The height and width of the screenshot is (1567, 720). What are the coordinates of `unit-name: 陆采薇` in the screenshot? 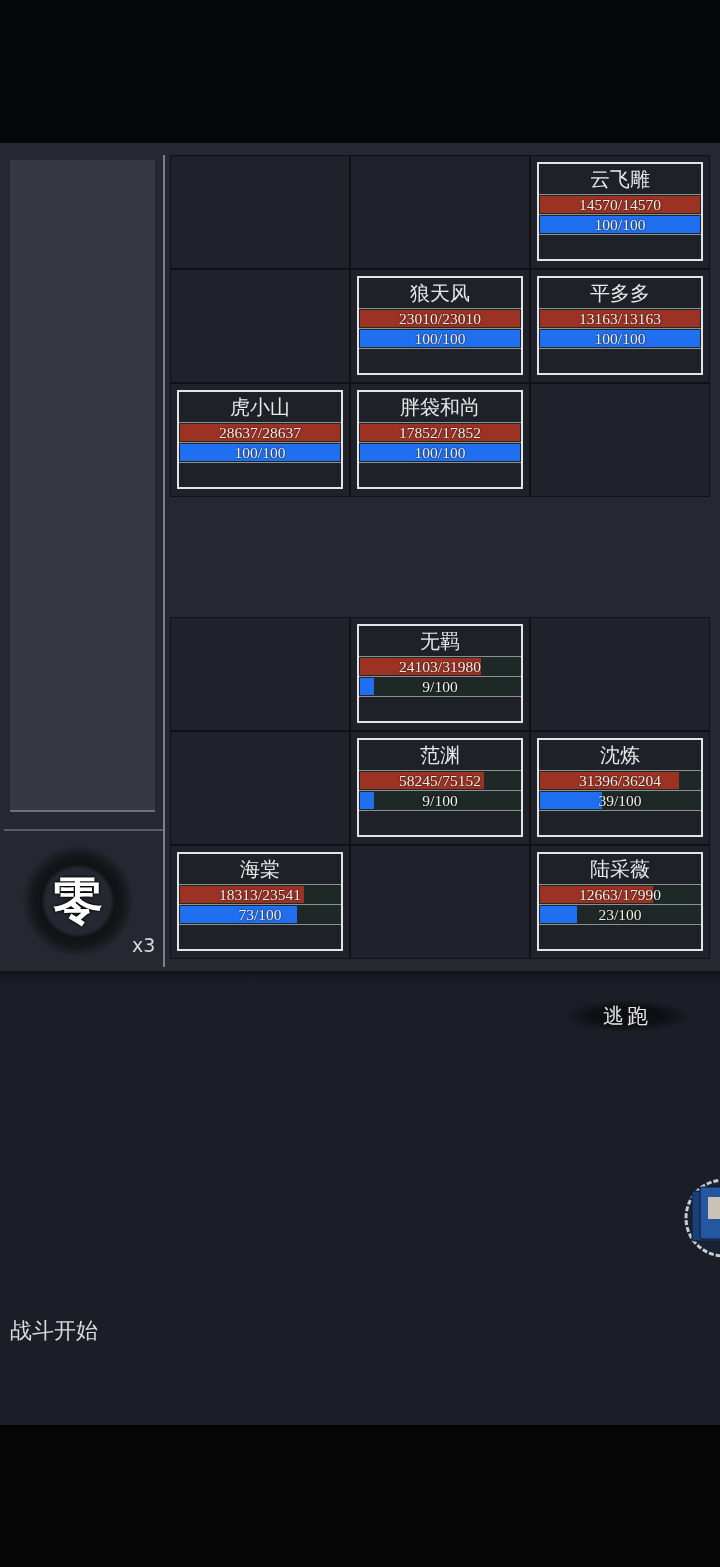 It's located at (620, 869).